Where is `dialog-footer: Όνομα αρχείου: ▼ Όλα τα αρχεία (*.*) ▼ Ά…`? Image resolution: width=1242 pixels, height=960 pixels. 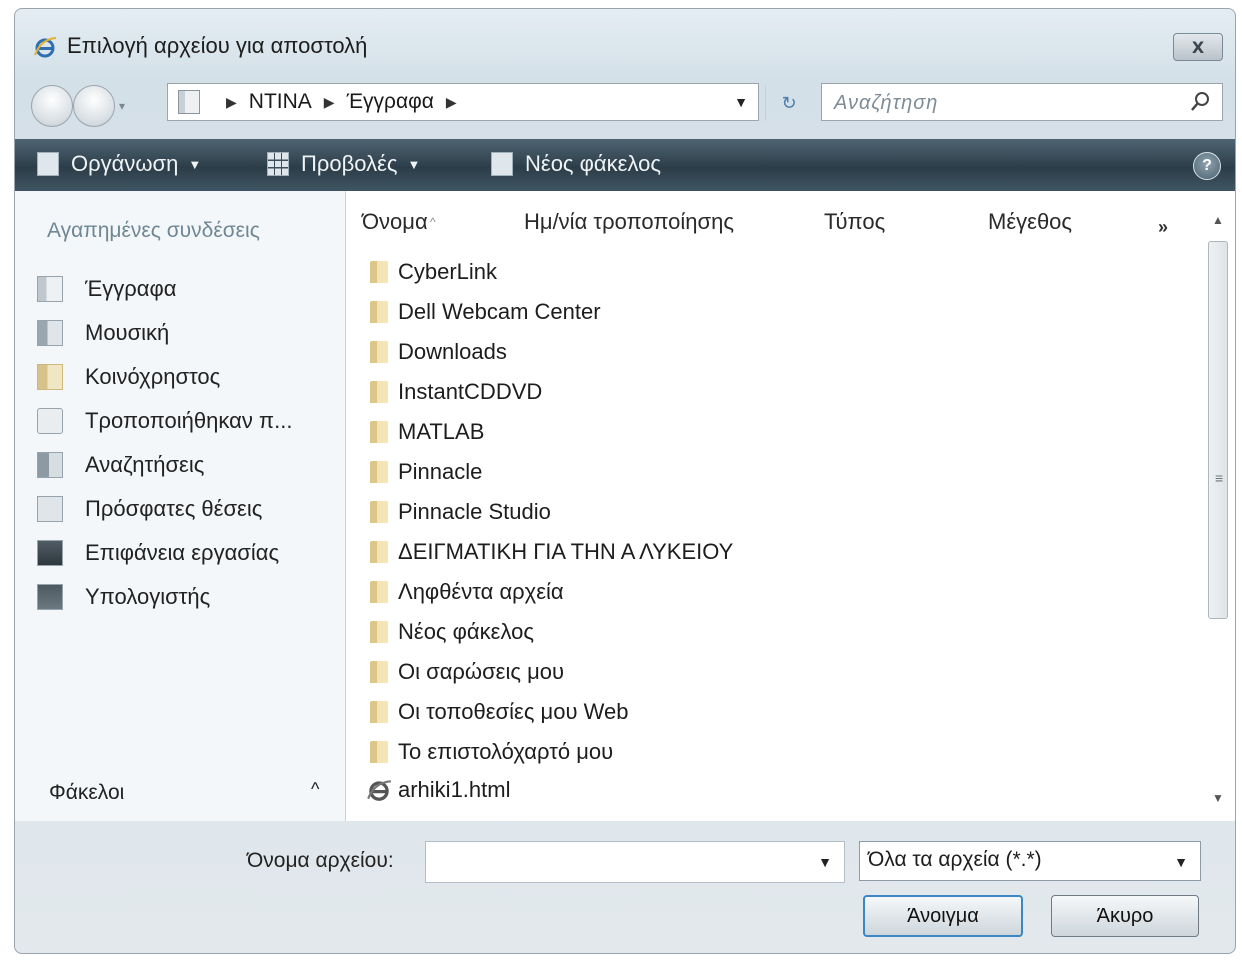 dialog-footer: Όνομα αρχείου: ▼ Όλα τα αρχεία (*.*) ▼ Ά… is located at coordinates (625, 887).